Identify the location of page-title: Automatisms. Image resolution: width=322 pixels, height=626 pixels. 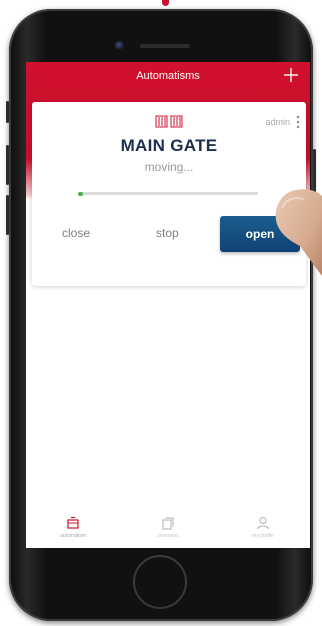
(168, 76).